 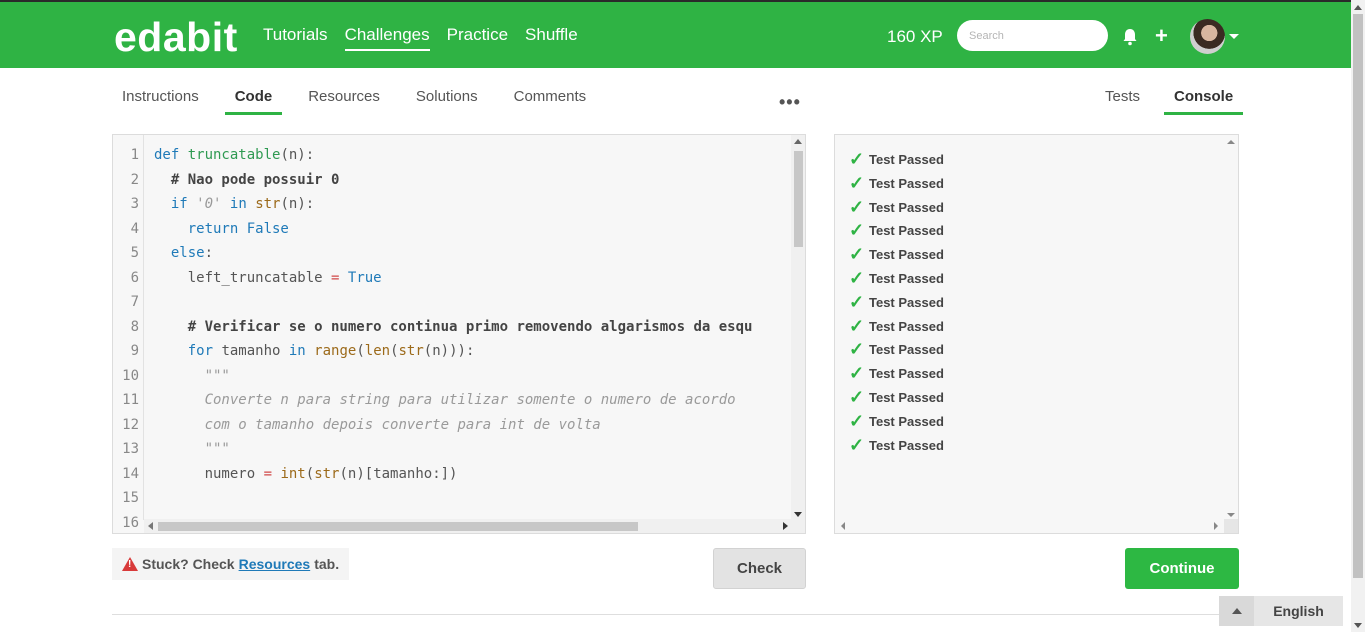 What do you see at coordinates (160, 101) in the screenshot?
I see `tab-instructions: Instructions` at bounding box center [160, 101].